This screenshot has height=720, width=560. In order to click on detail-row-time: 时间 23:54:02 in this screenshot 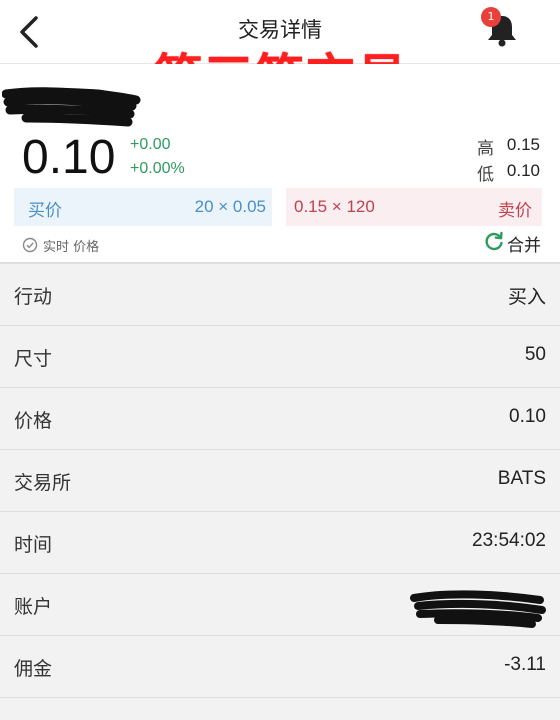, I will do `click(280, 543)`.